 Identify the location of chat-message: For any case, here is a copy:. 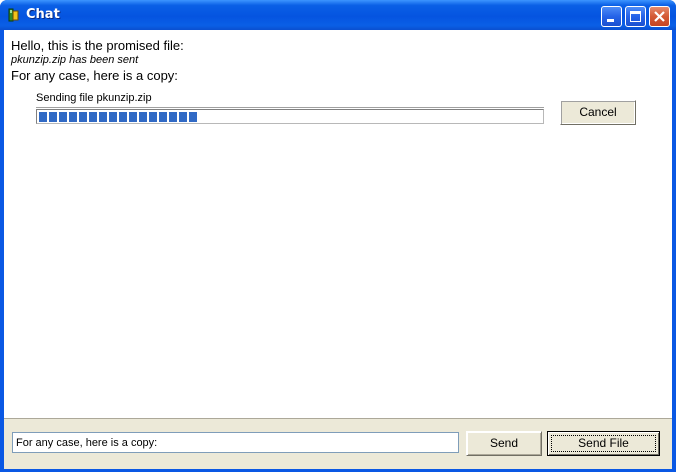
(94, 75).